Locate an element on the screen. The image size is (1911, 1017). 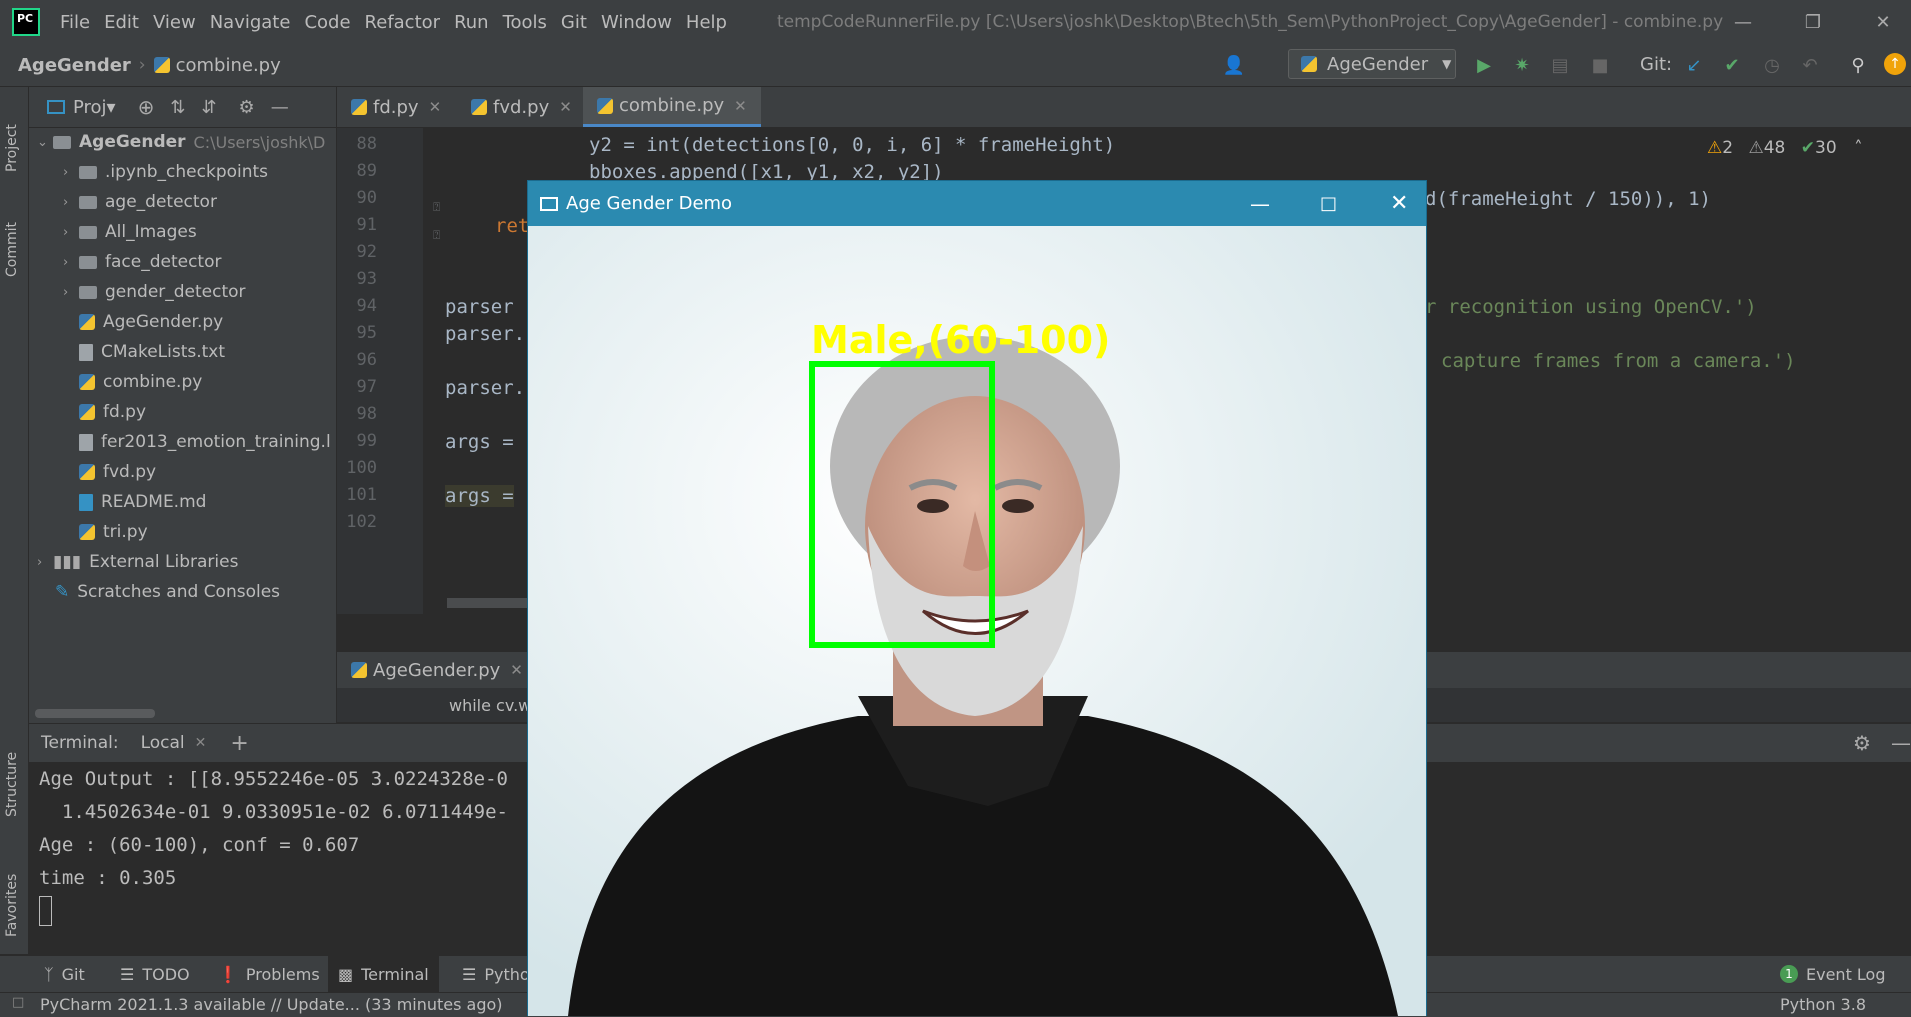
breadcrumb-file: combine.py is located at coordinates (228, 65).